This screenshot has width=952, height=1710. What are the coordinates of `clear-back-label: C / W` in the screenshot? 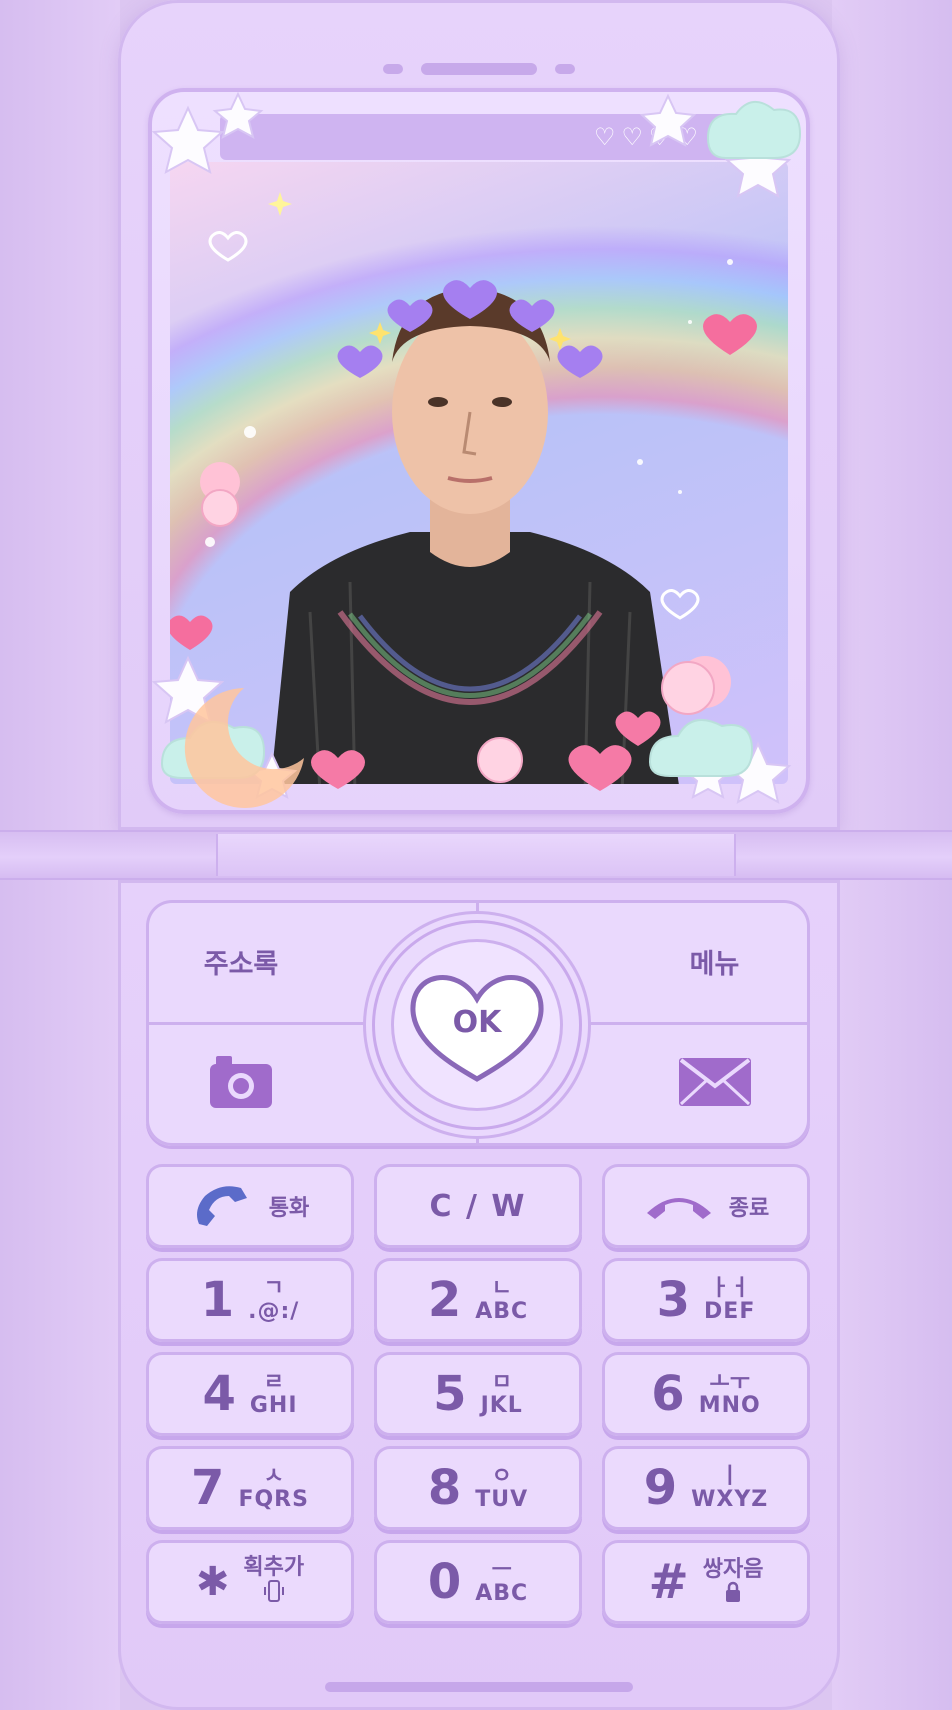 It's located at (478, 1206).